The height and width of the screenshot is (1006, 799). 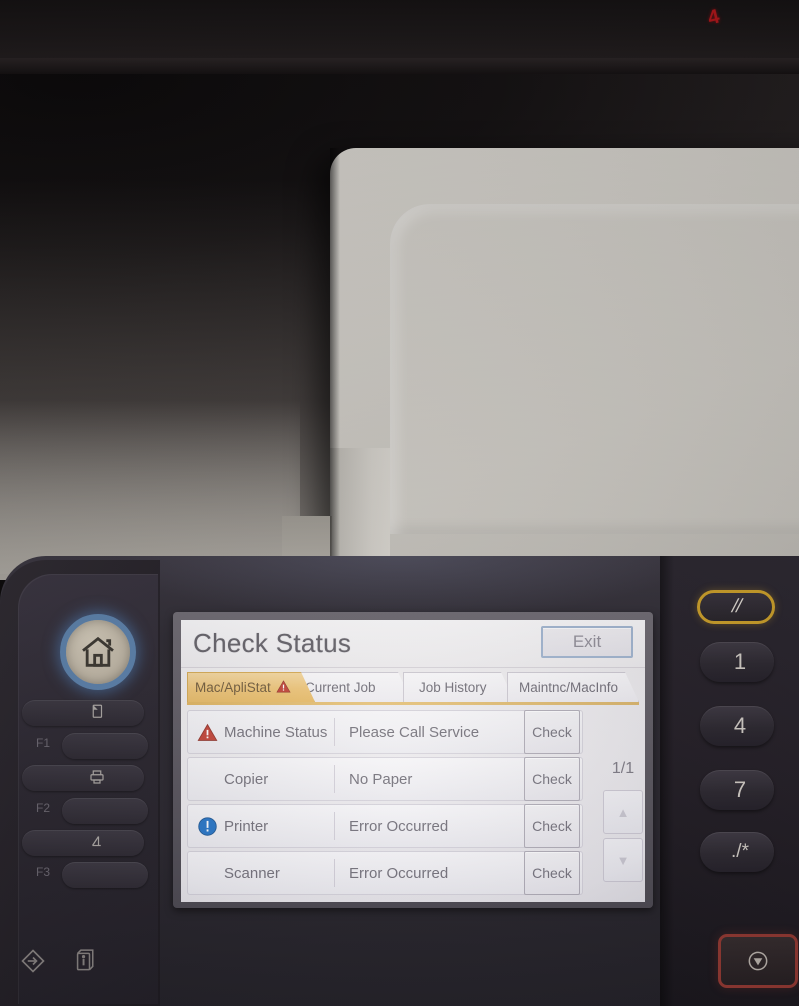 What do you see at coordinates (43, 872) in the screenshot?
I see `function-key-3-label: F3` at bounding box center [43, 872].